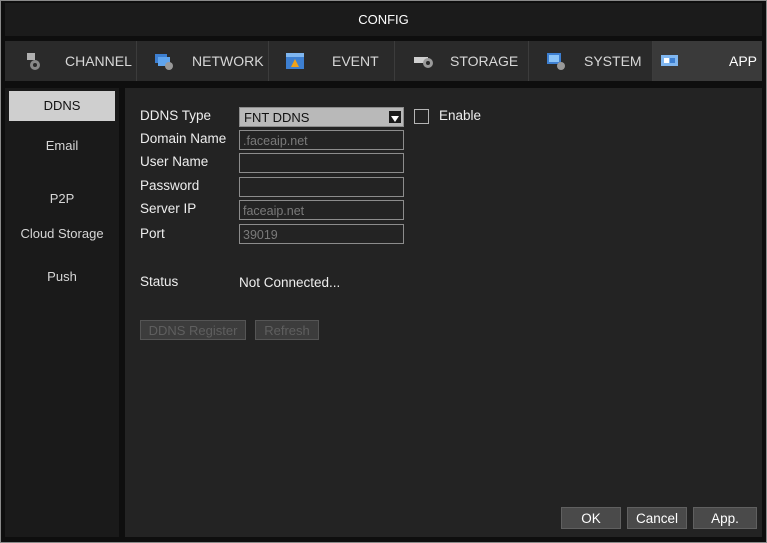  What do you see at coordinates (287, 330) in the screenshot?
I see `refresh-button: Refresh` at bounding box center [287, 330].